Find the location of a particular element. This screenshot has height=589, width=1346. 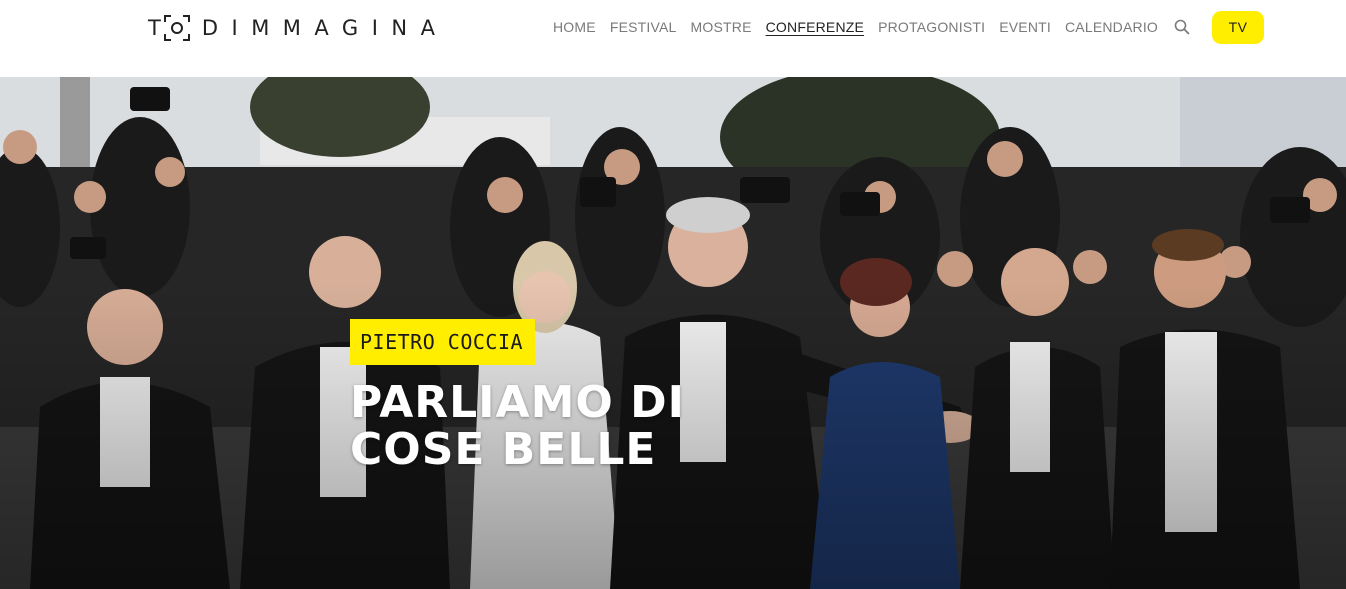

nav-mostre: MOSTRE is located at coordinates (721, 27).